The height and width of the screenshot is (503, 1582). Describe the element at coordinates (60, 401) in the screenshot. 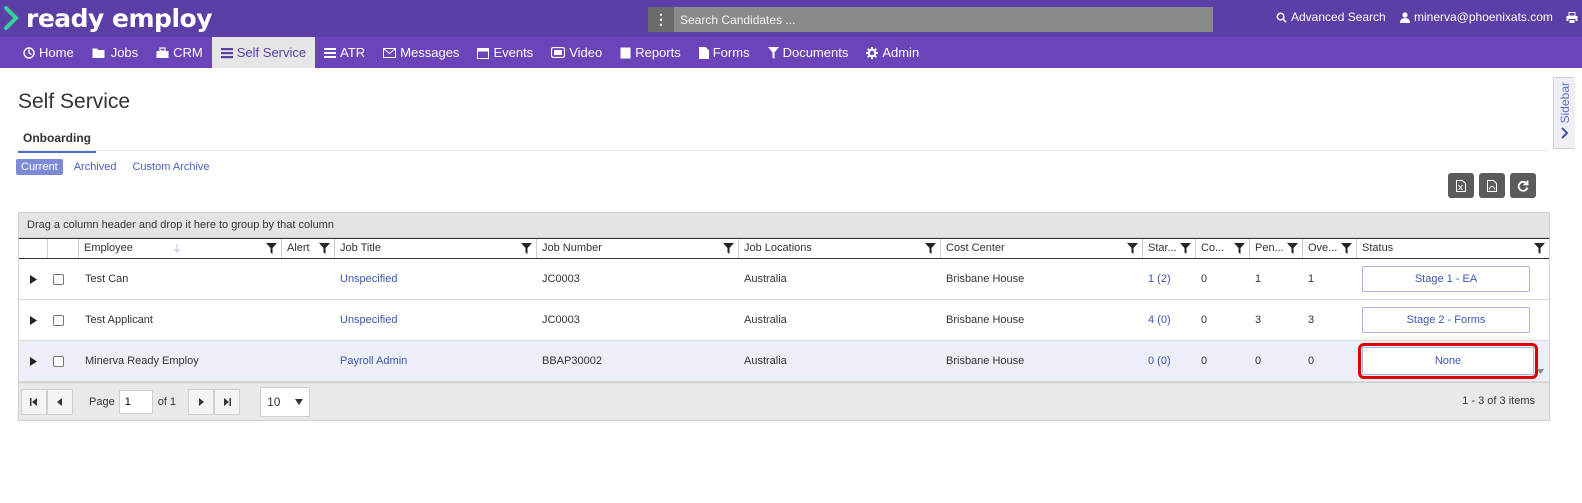

I see `prev-page-button` at that location.